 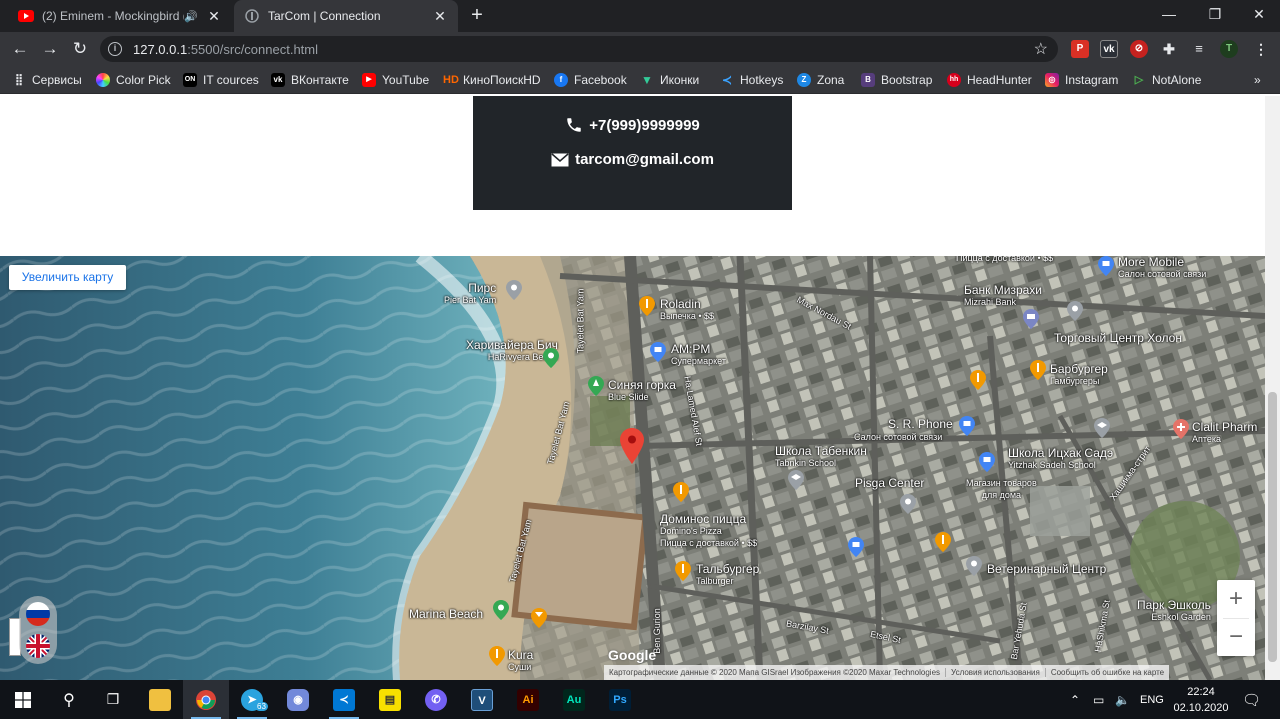 I want to click on bar-pin-icon, so click(x=539, y=618).